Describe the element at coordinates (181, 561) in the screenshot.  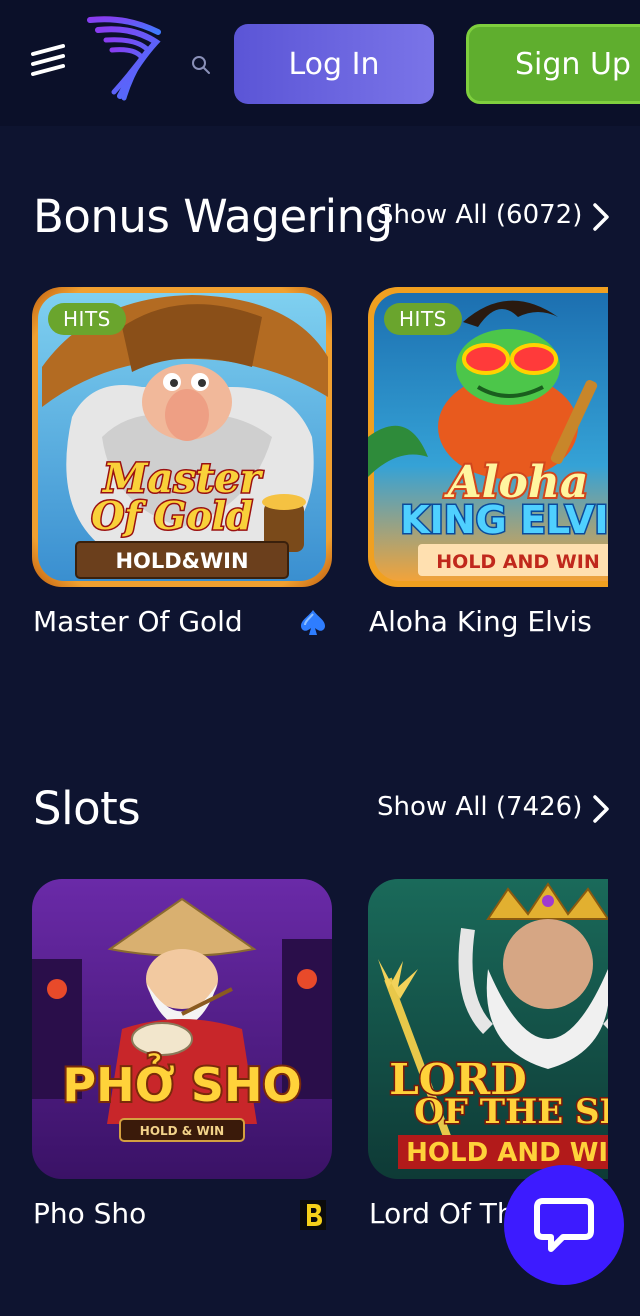
I see `master-of-gold-art-sub: HOLD&WIN` at that location.